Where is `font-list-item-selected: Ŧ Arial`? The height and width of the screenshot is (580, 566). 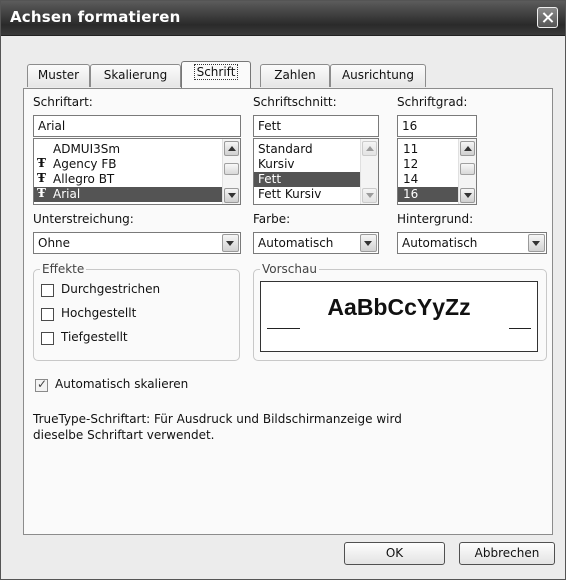
font-list-item-selected: Ŧ Arial is located at coordinates (129, 194).